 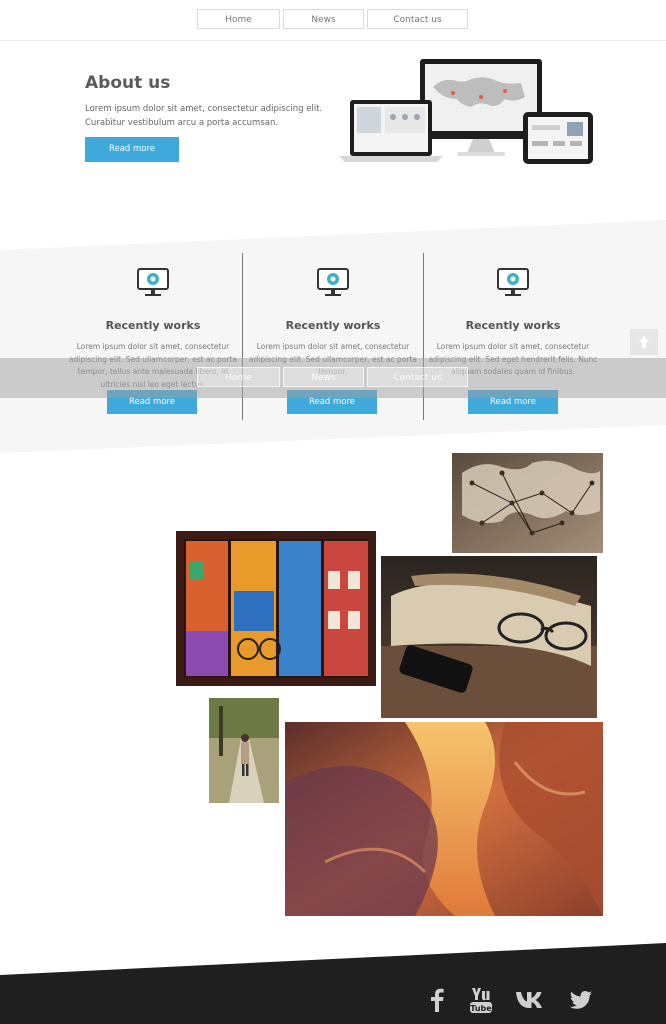 I want to click on about-read-more-button: Read more, so click(x=132, y=149).